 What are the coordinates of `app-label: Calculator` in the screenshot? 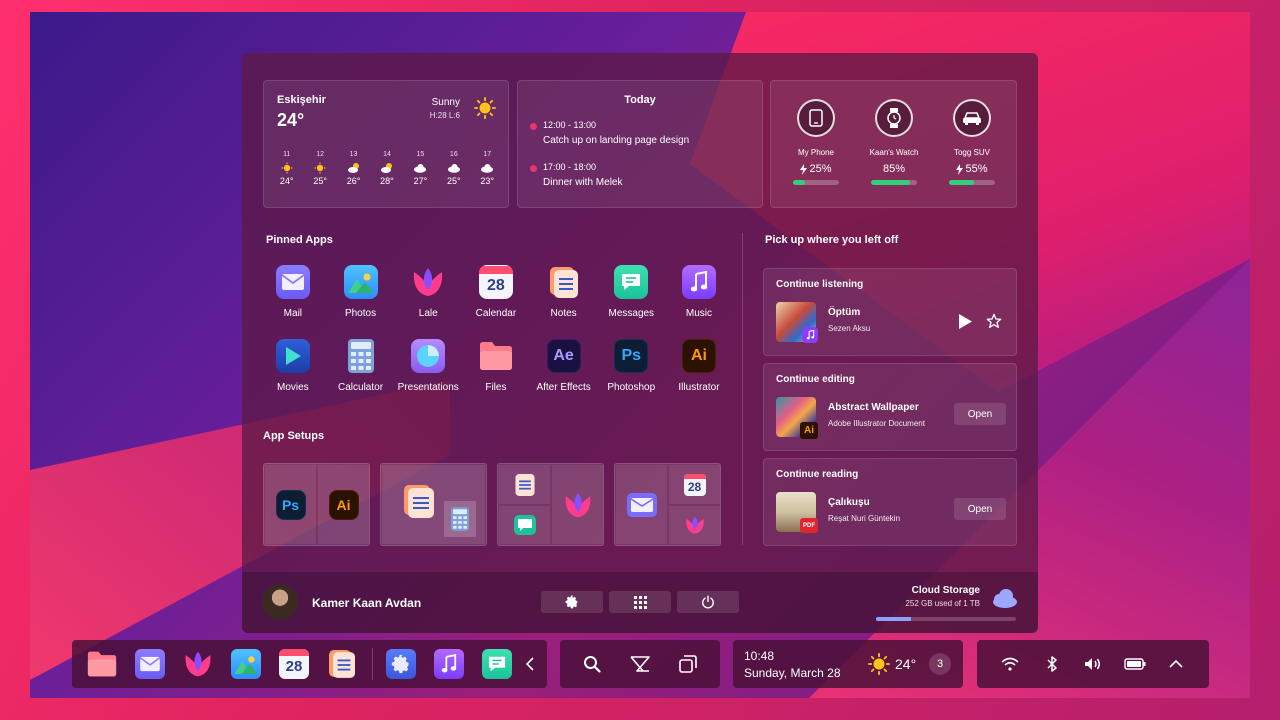 It's located at (361, 387).